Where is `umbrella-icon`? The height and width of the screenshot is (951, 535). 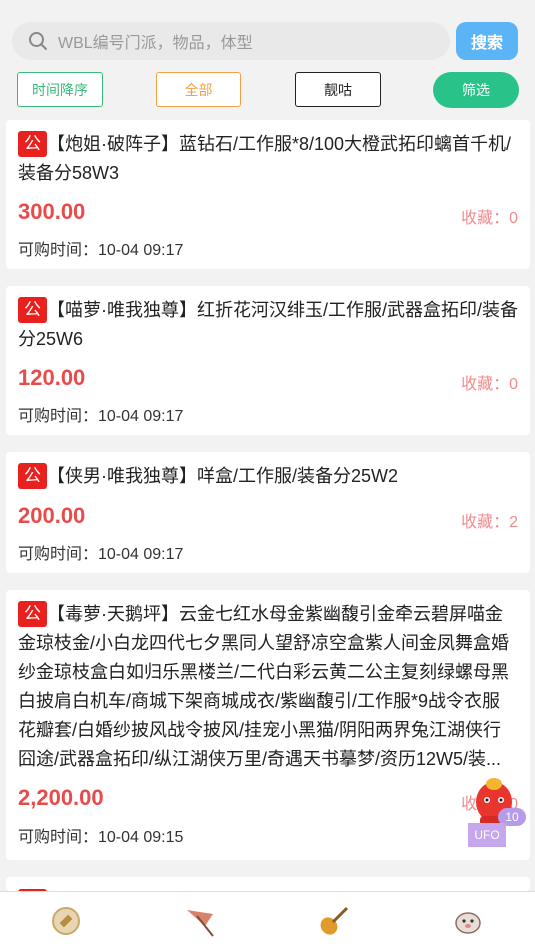 umbrella-icon is located at coordinates (200, 921).